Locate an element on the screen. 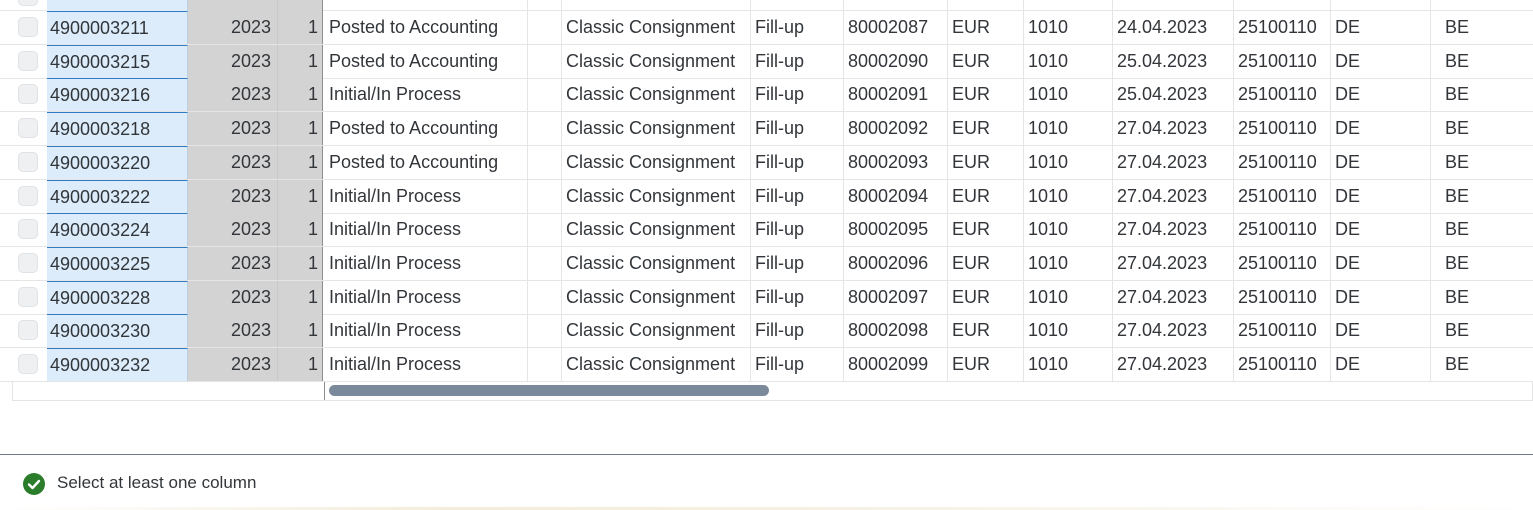 Image resolution: width=1533 pixels, height=510 pixels. scrollbar-thumb is located at coordinates (549, 390).